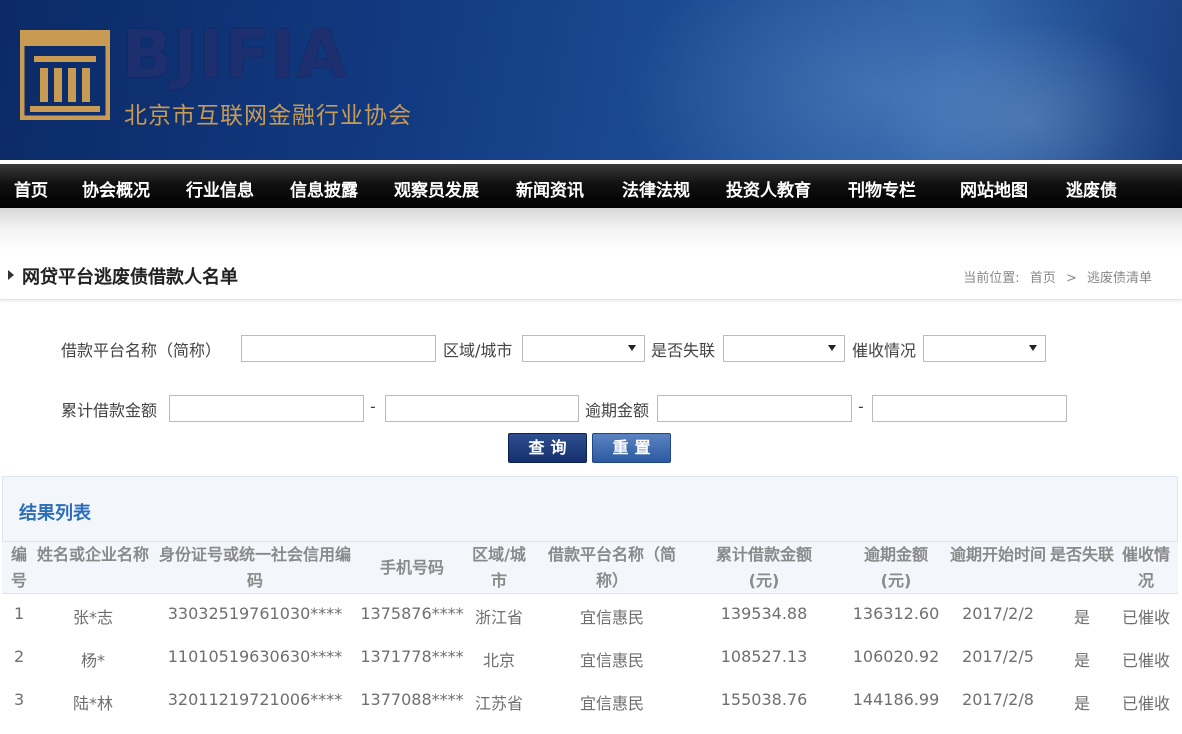  I want to click on nav-item-disclosure: 信息披露, so click(324, 188).